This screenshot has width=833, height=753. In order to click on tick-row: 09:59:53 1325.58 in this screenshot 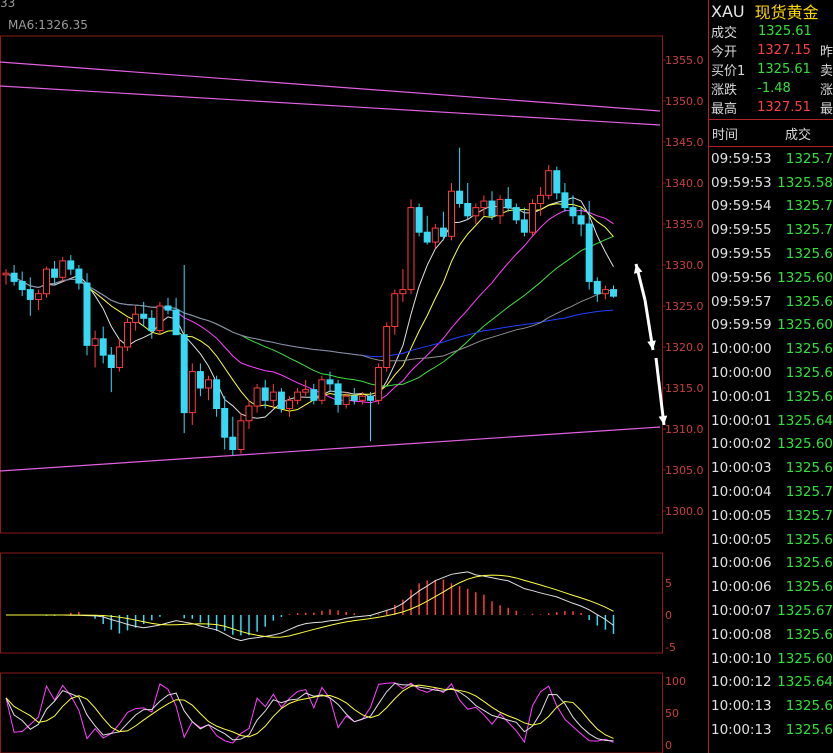, I will do `click(771, 183)`.